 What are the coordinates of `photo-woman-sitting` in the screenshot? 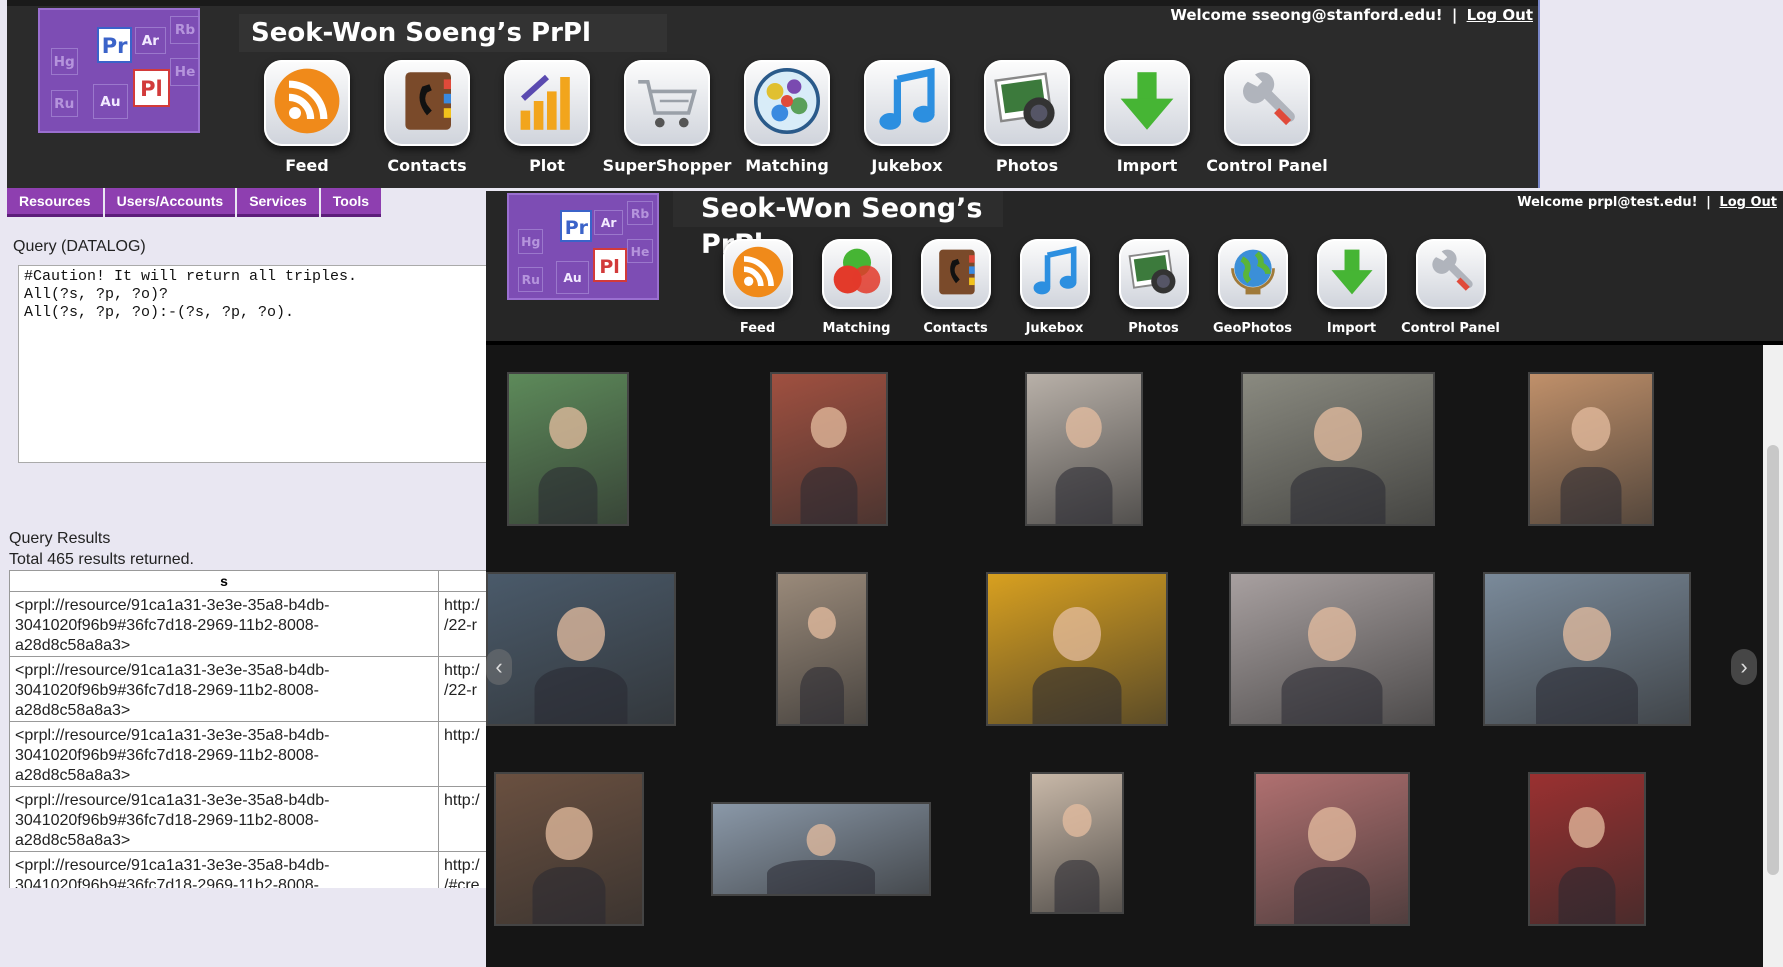 It's located at (1338, 449).